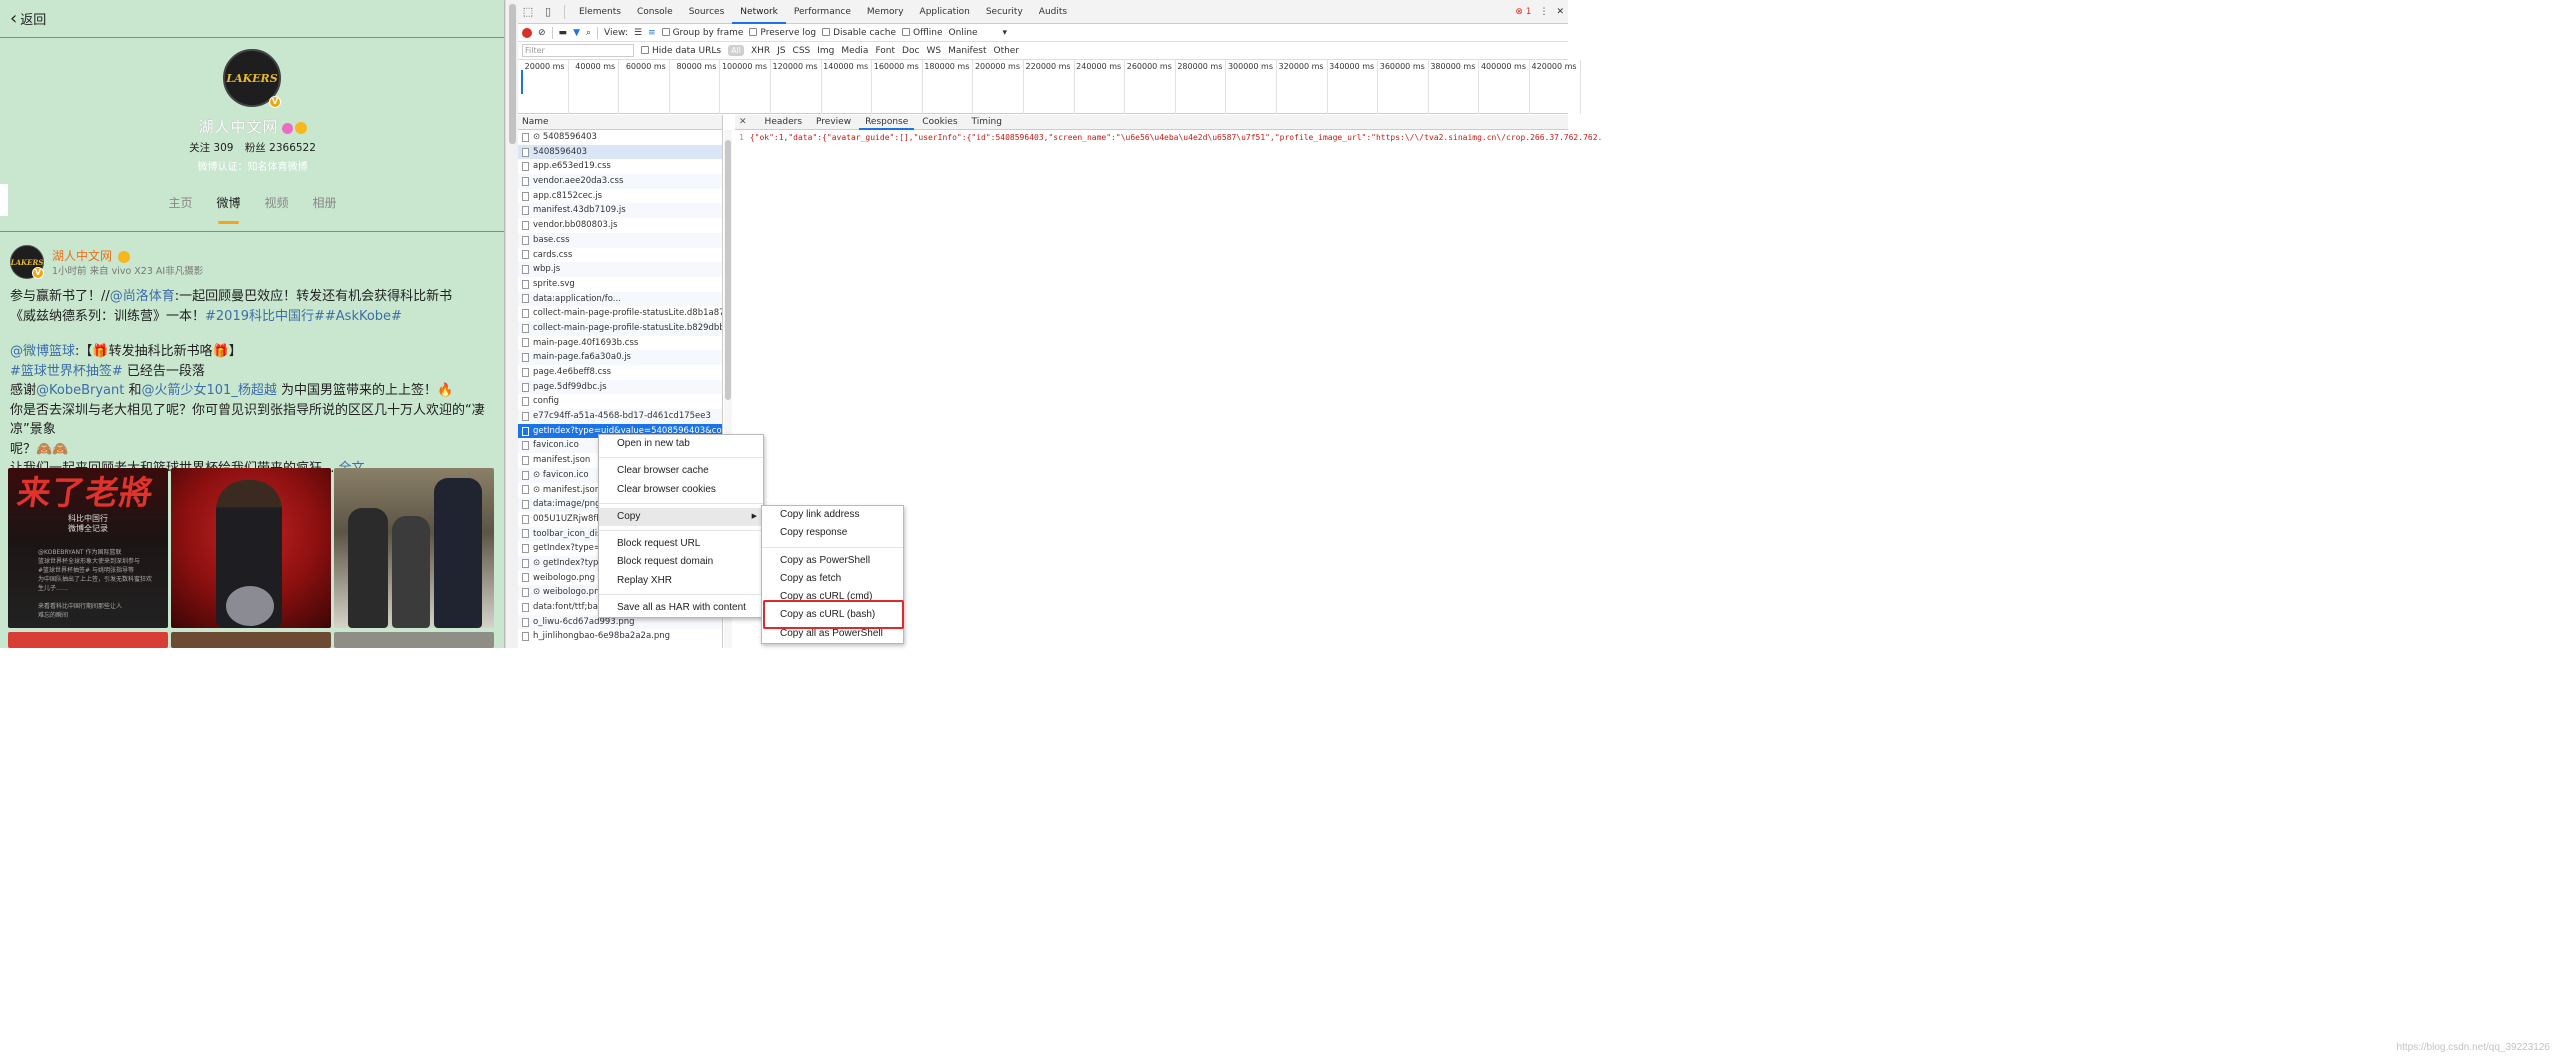 This screenshot has width=2556, height=1057. I want to click on tab-weibo: 微博, so click(228, 209).